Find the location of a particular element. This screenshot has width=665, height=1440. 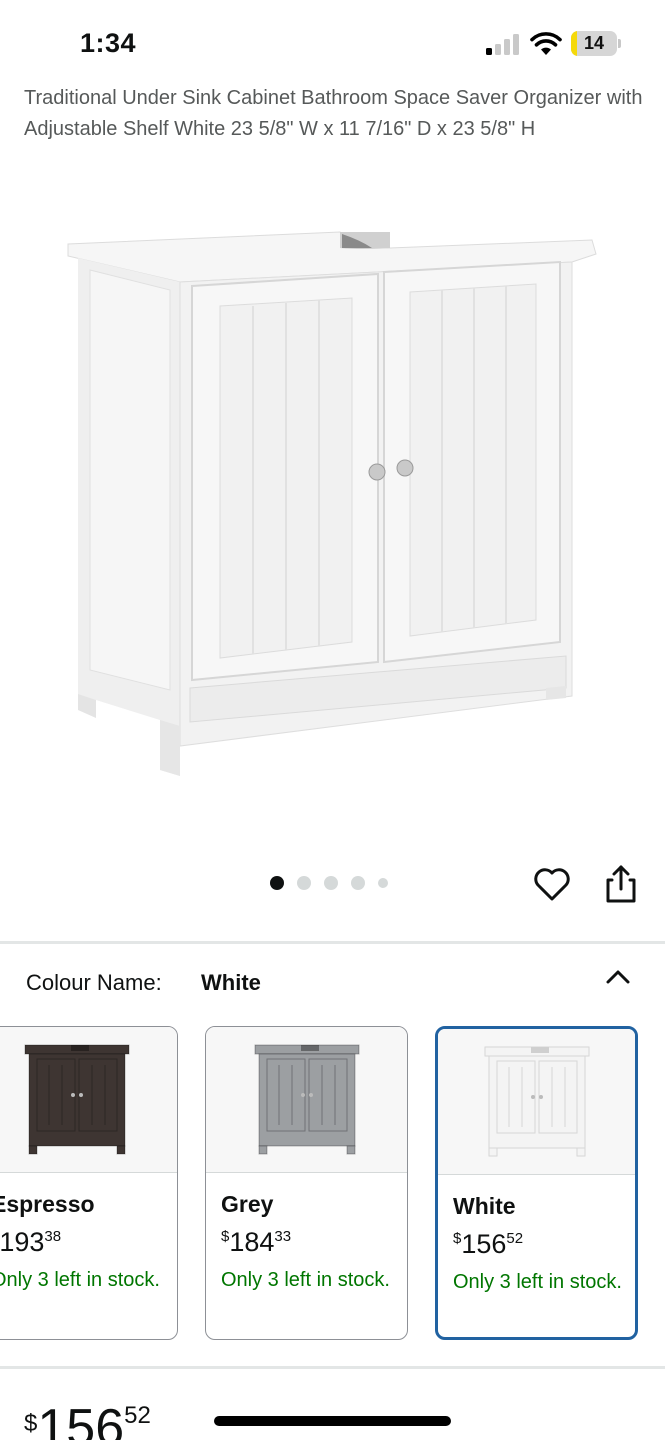

colour-option-espresso: Espresso $19338 Only 3 left in stock. is located at coordinates (89, 1183).